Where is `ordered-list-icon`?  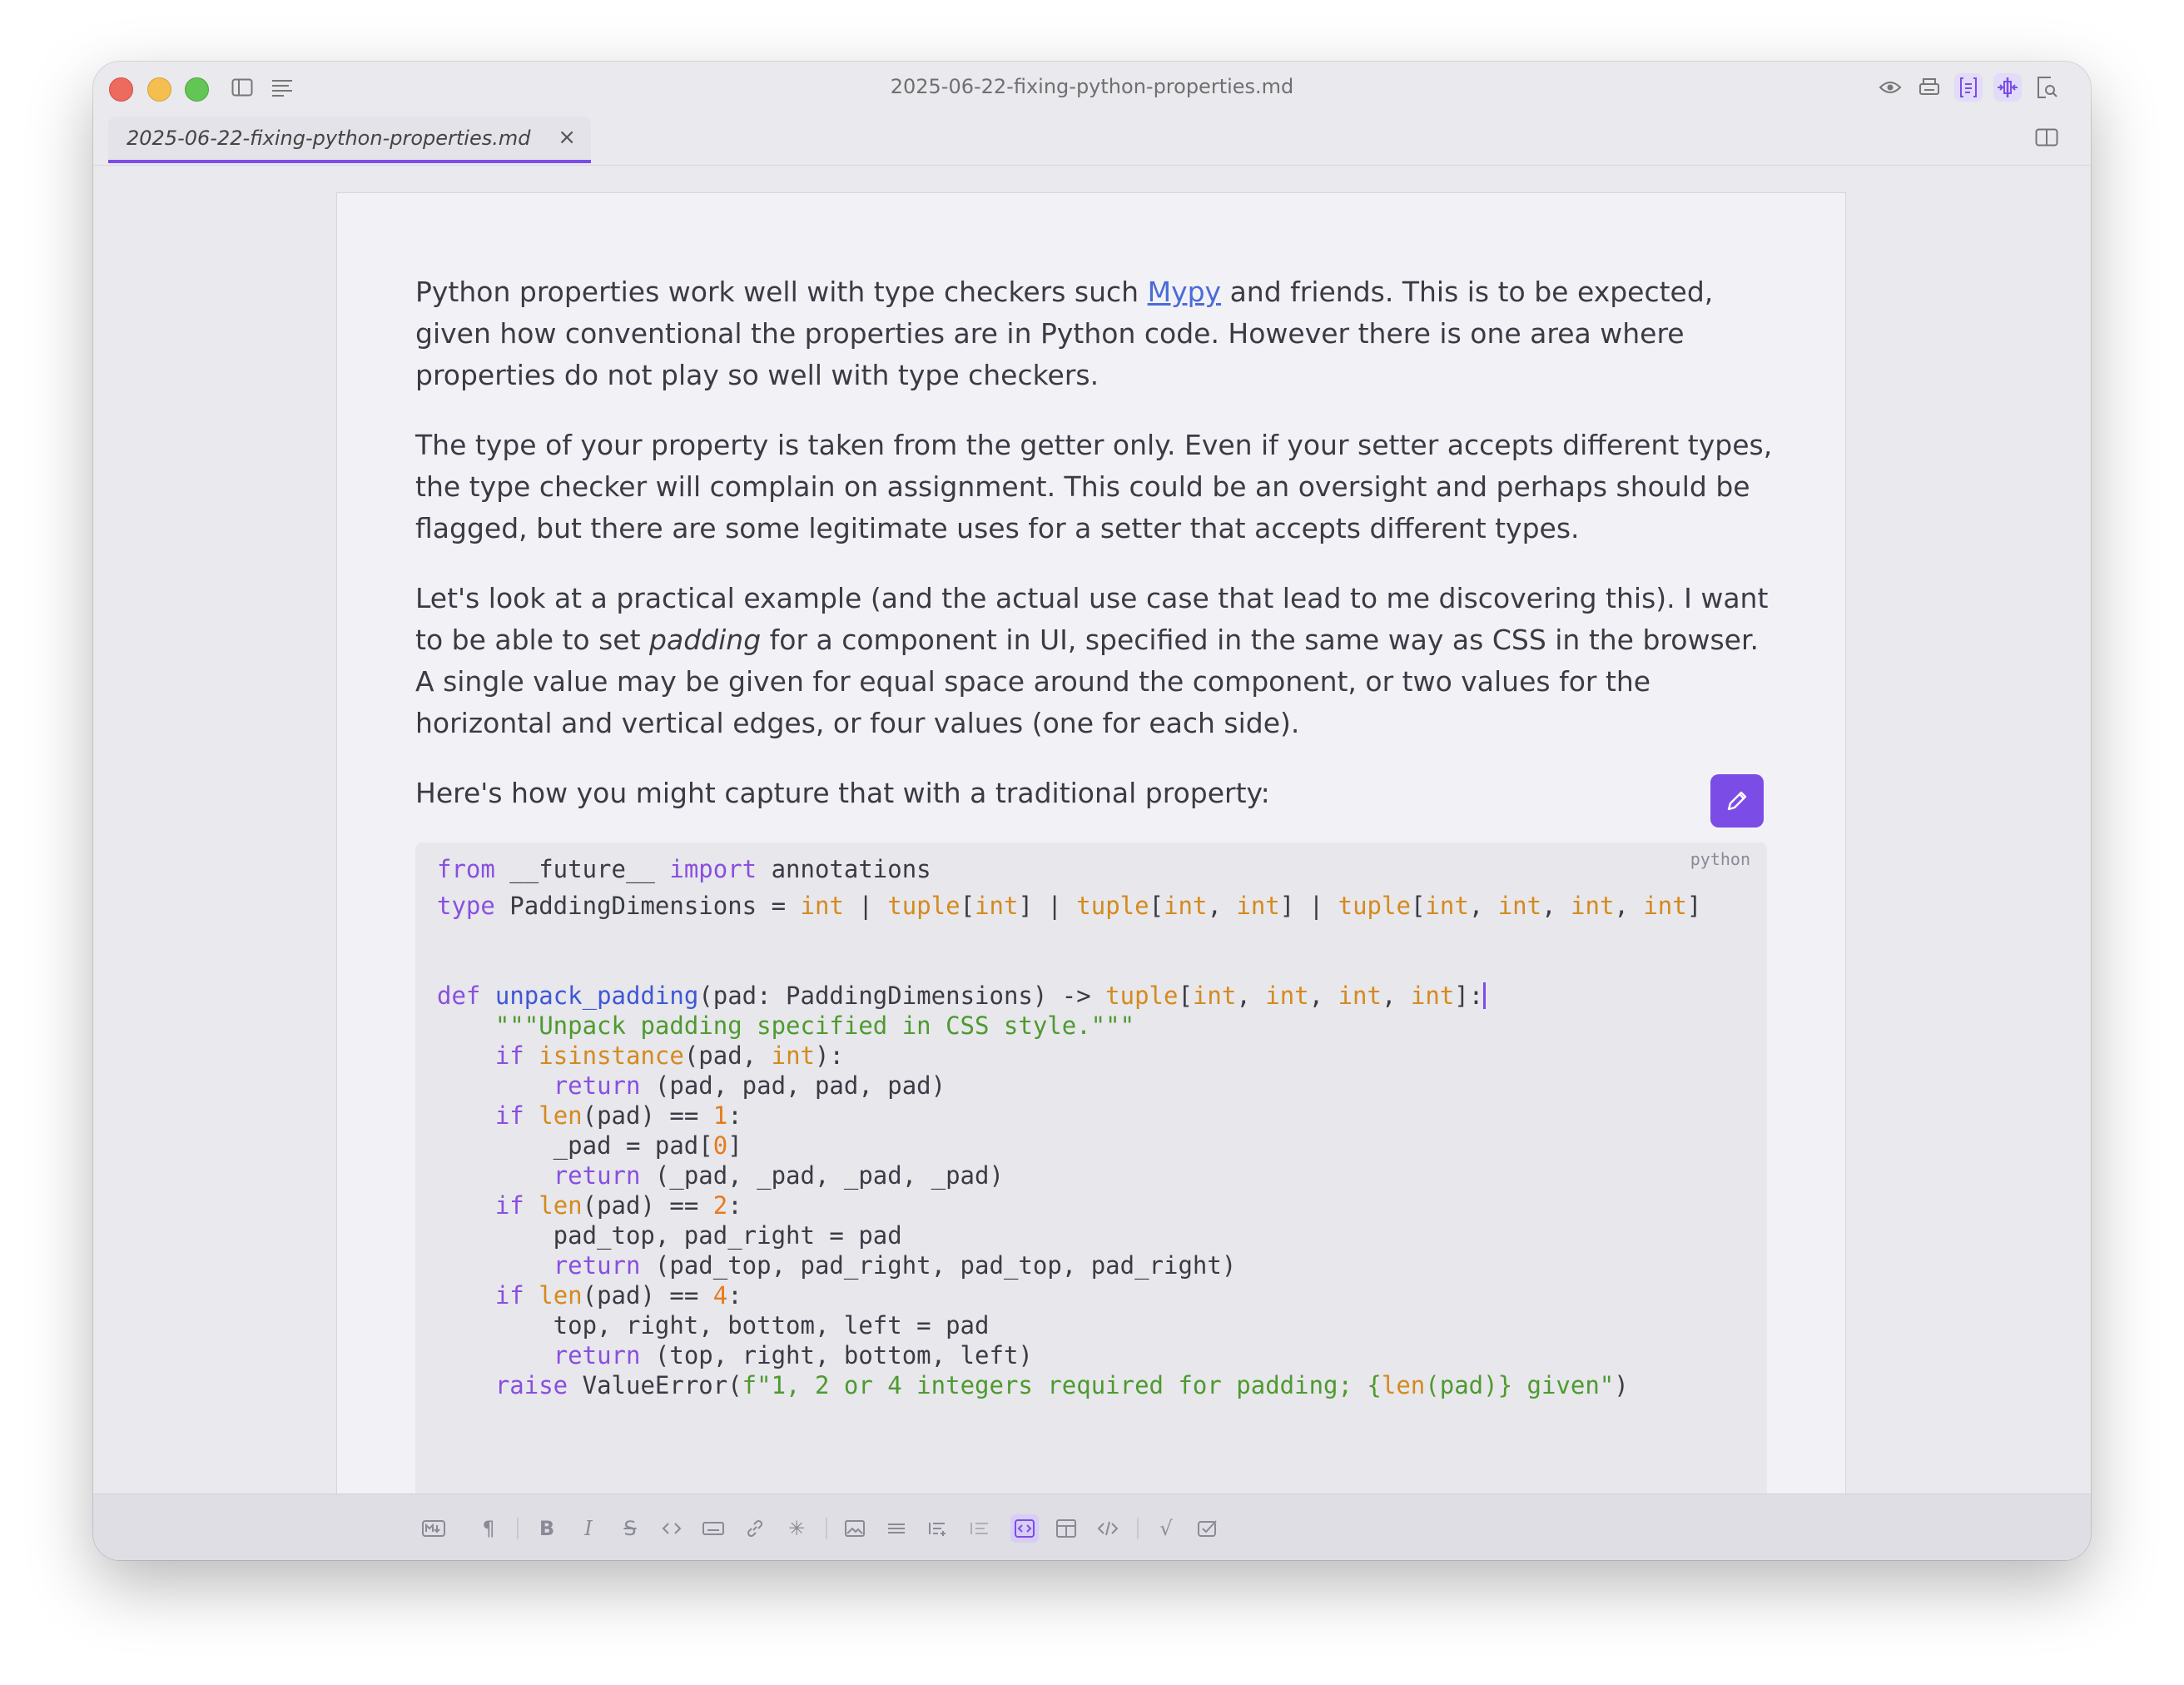
ordered-list-icon is located at coordinates (979, 1528).